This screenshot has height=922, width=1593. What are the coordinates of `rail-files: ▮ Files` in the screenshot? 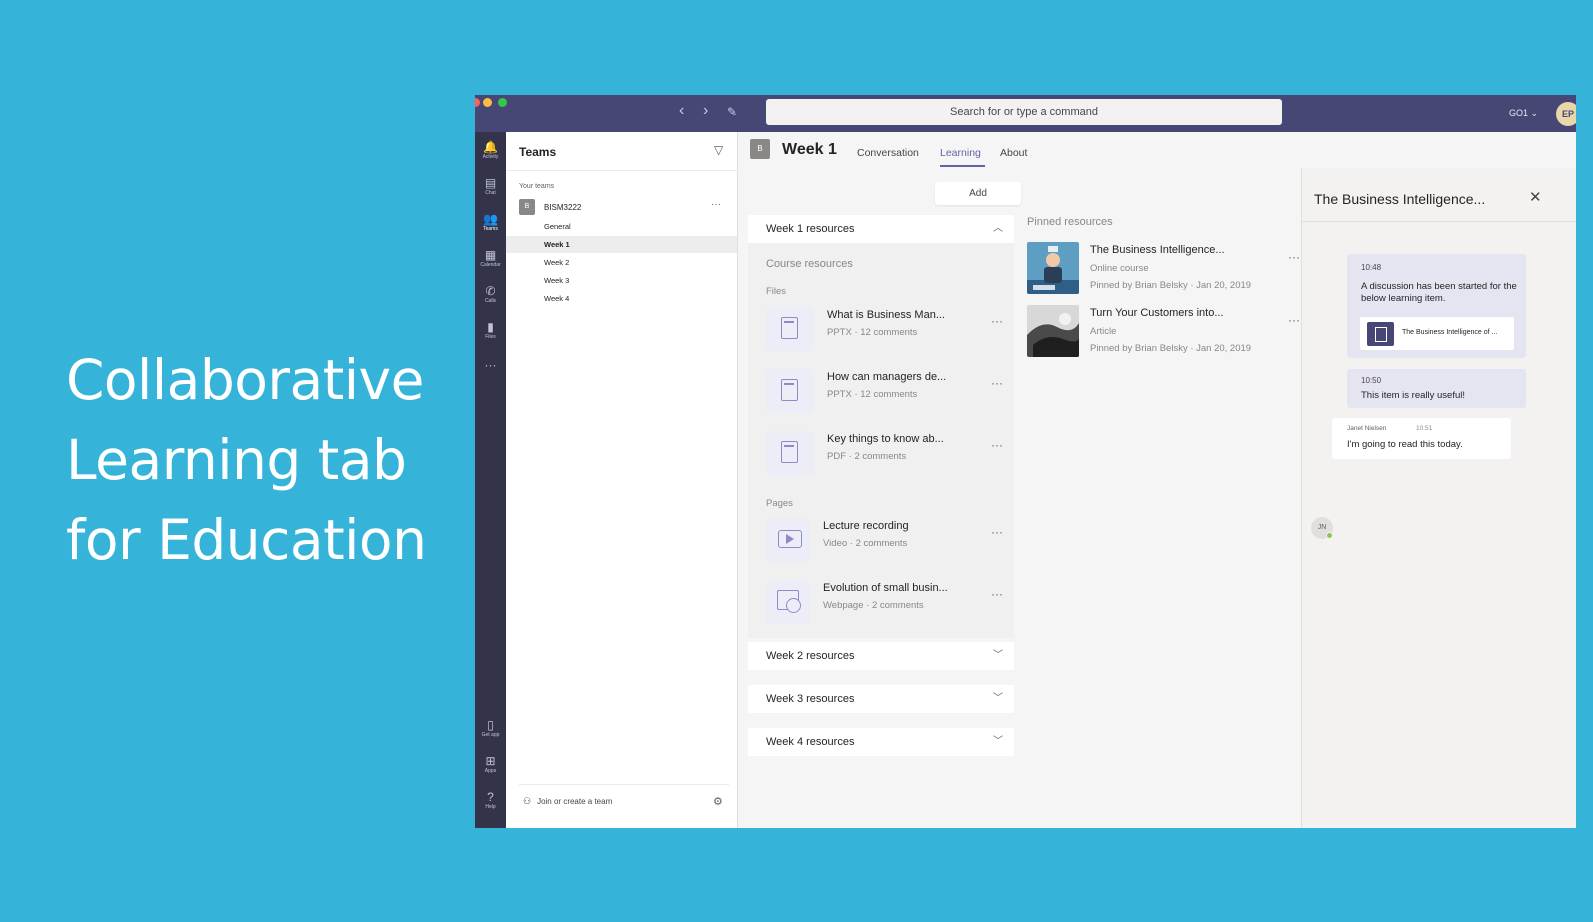 It's located at (490, 330).